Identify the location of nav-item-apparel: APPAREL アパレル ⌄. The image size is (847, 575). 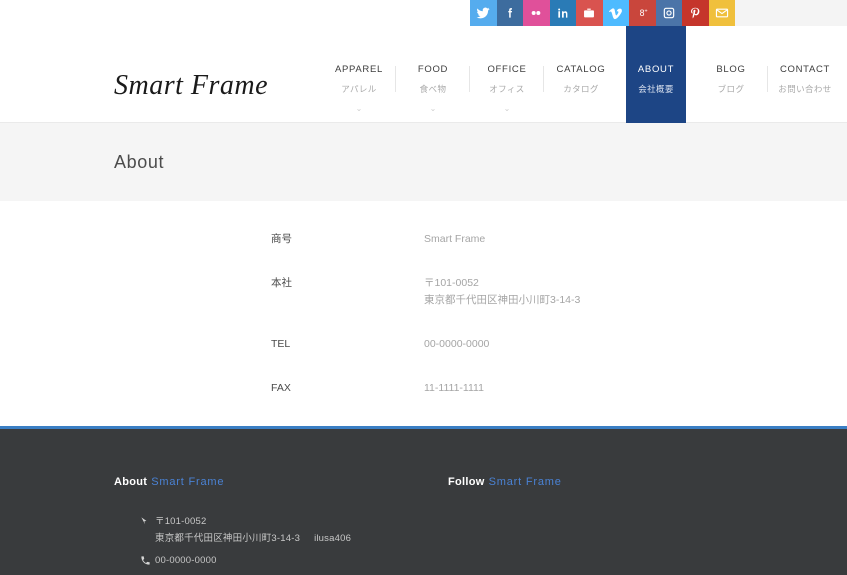
(363, 74).